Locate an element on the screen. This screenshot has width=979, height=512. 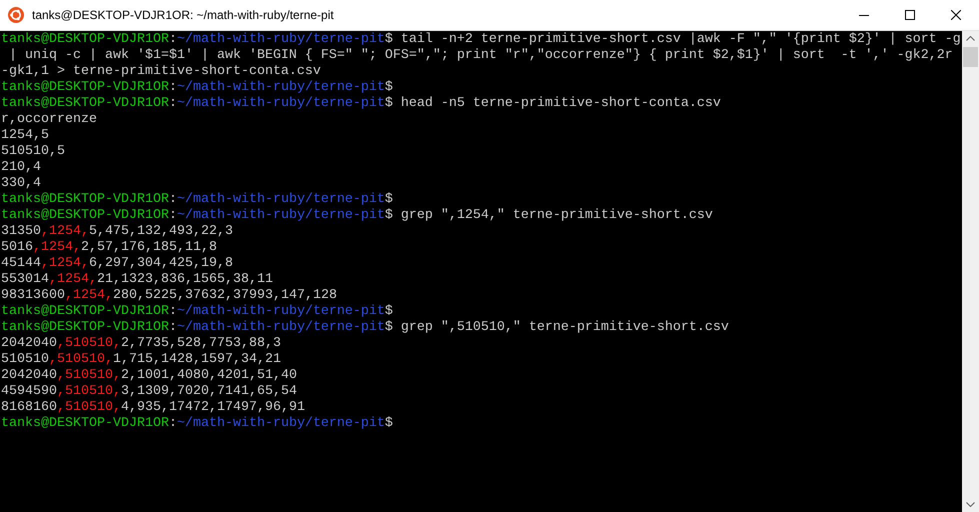
output-line: 553014,1254,21,1323,836,1565,38,11 is located at coordinates (137, 280).